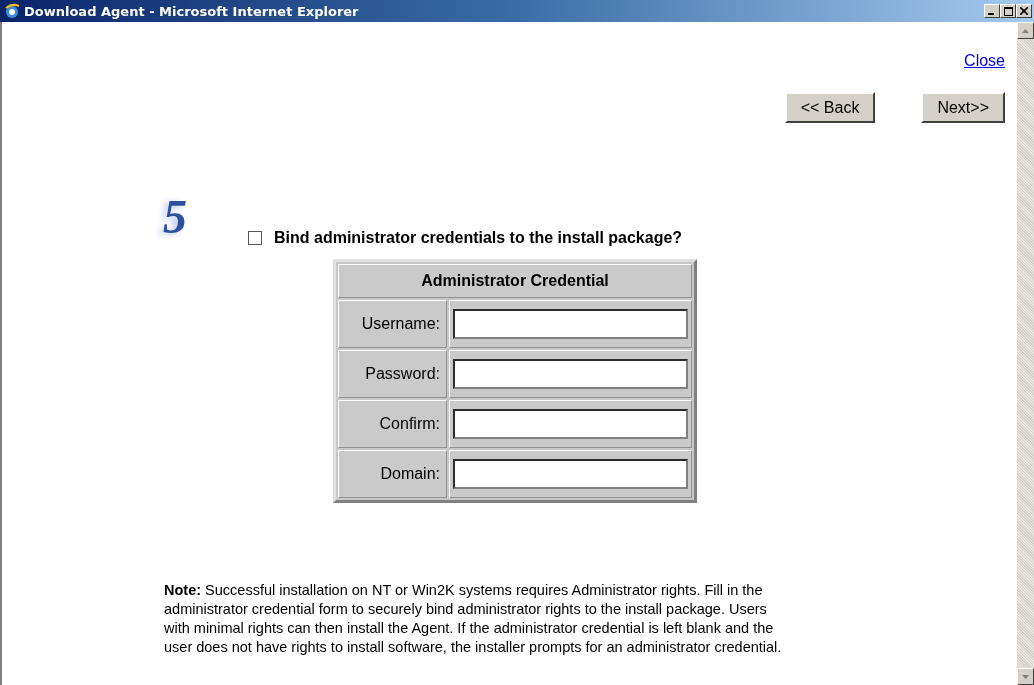  What do you see at coordinates (392, 474) in the screenshot?
I see `field-label: Domain:` at bounding box center [392, 474].